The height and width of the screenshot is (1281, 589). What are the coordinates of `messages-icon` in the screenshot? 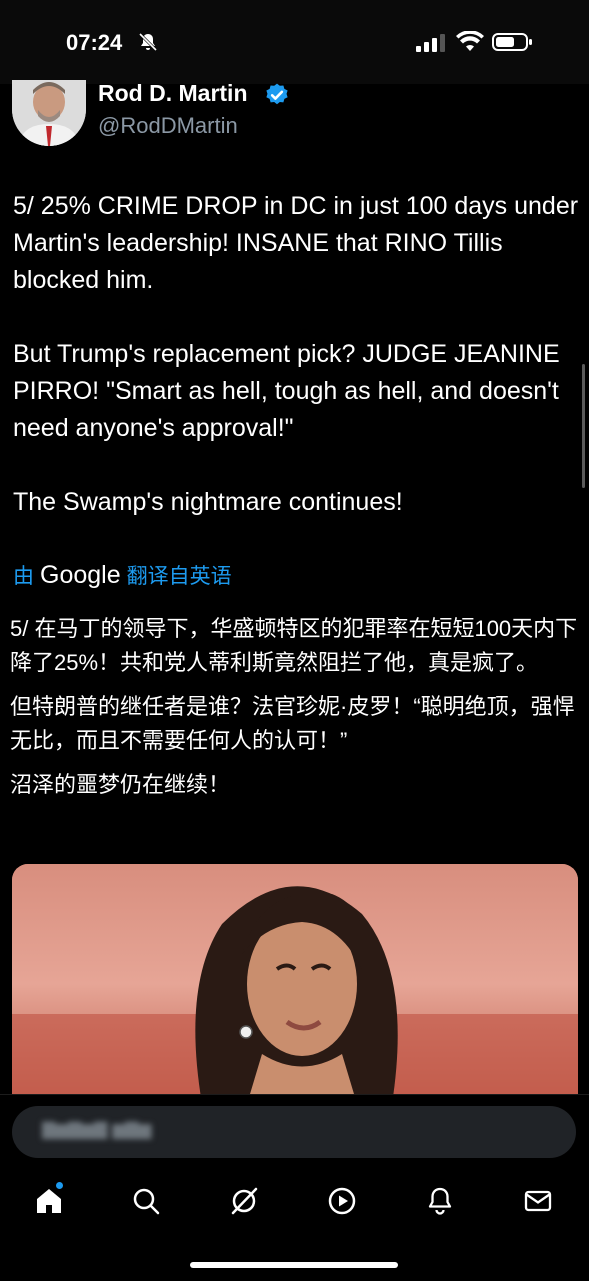 It's located at (538, 1201).